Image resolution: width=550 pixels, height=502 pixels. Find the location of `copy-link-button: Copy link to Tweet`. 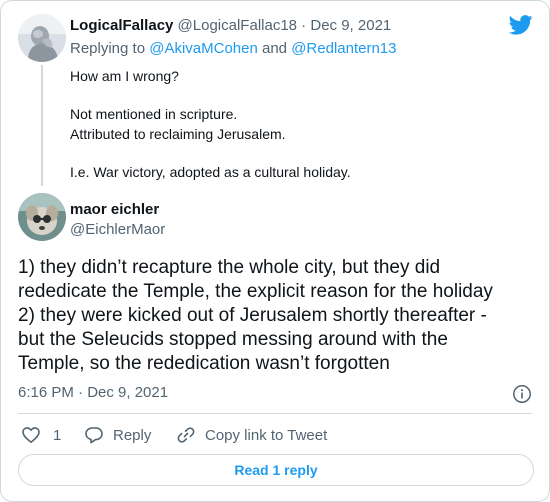

copy-link-button: Copy link to Tweet is located at coordinates (251, 435).